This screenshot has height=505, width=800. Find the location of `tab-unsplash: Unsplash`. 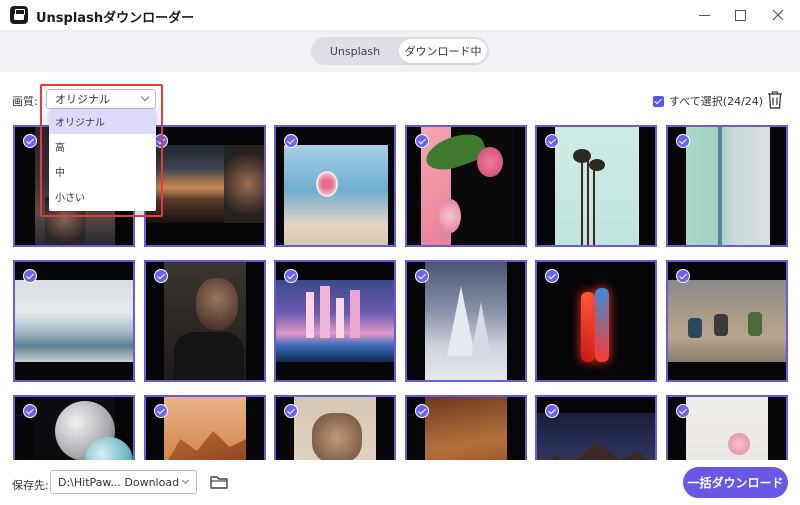

tab-unsplash: Unsplash is located at coordinates (355, 51).